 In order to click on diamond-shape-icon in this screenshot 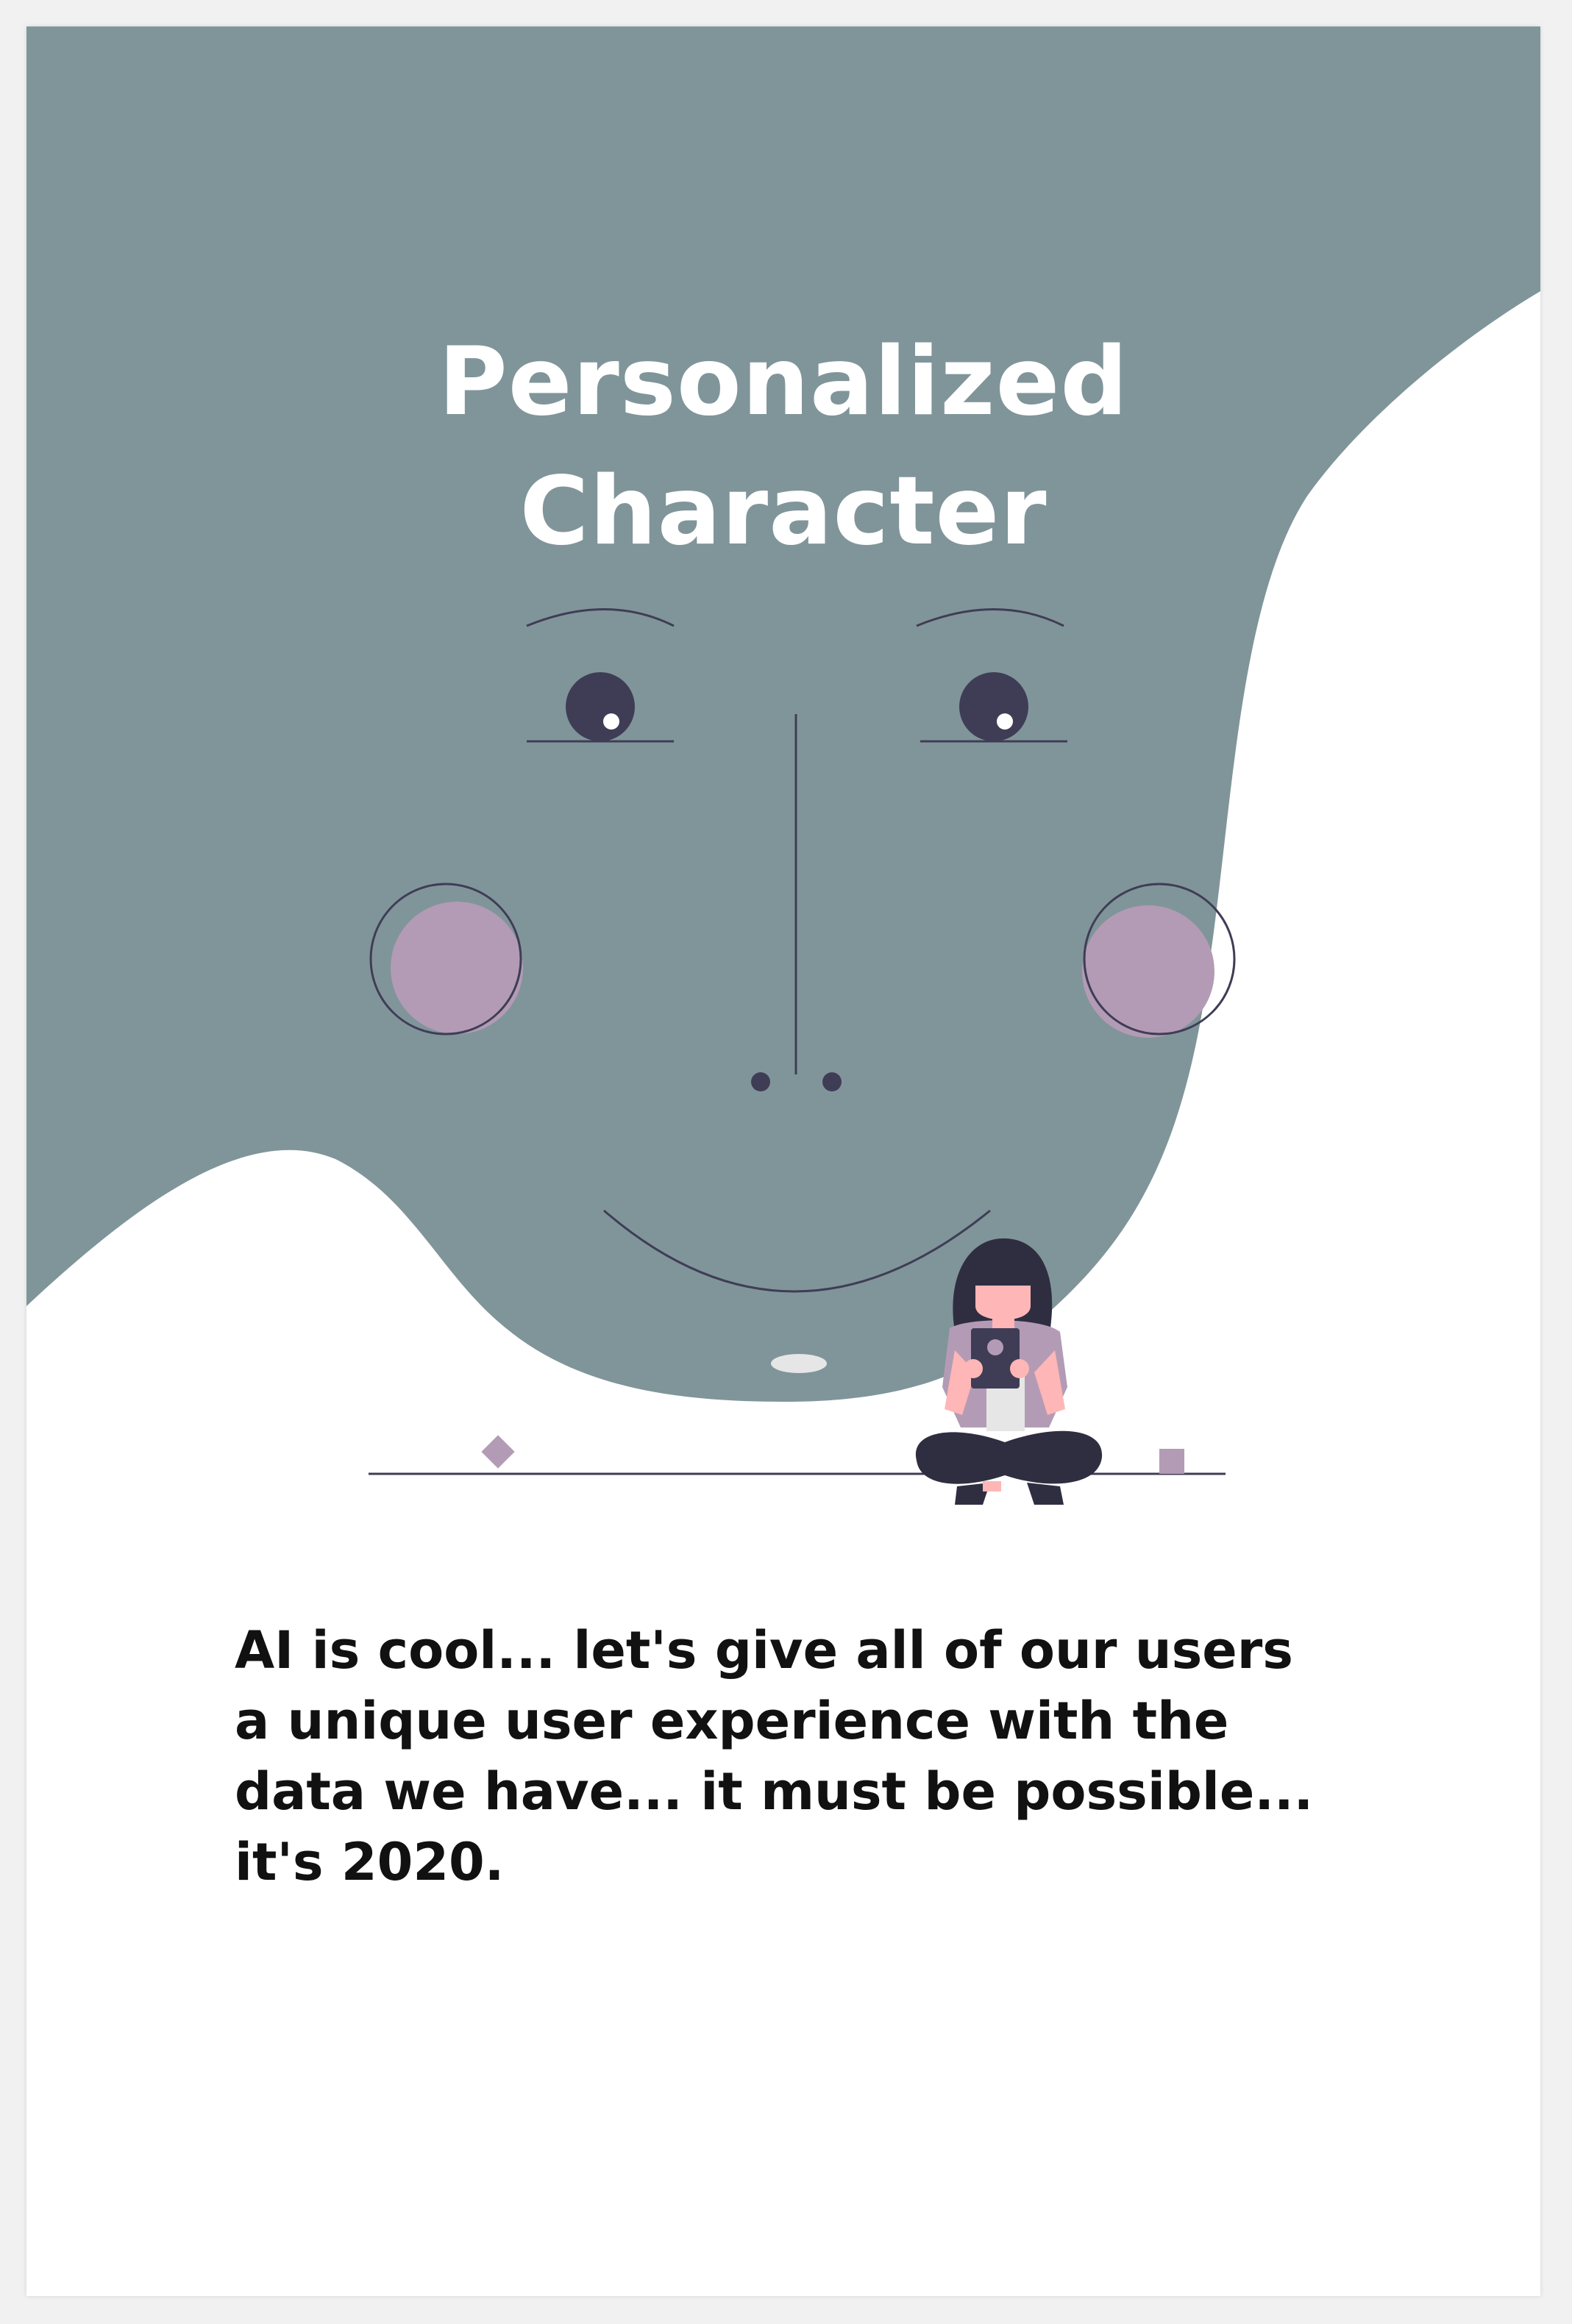, I will do `click(498, 1452)`.